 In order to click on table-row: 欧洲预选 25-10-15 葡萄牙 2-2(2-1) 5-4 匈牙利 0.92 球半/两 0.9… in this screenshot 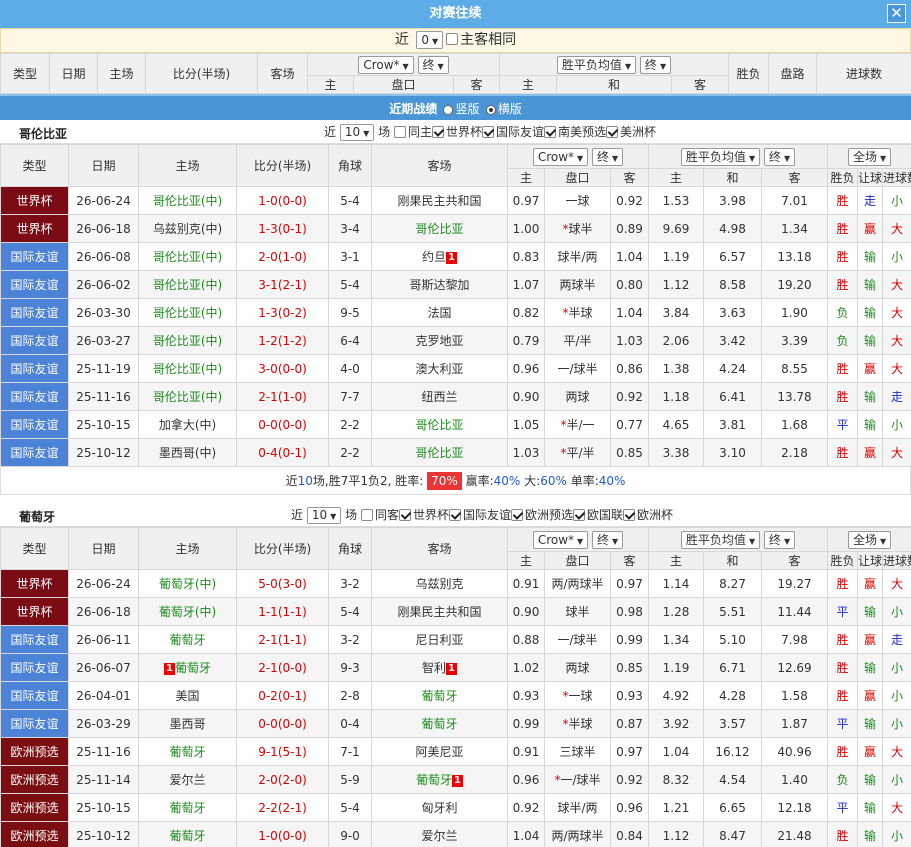, I will do `click(455, 807)`.